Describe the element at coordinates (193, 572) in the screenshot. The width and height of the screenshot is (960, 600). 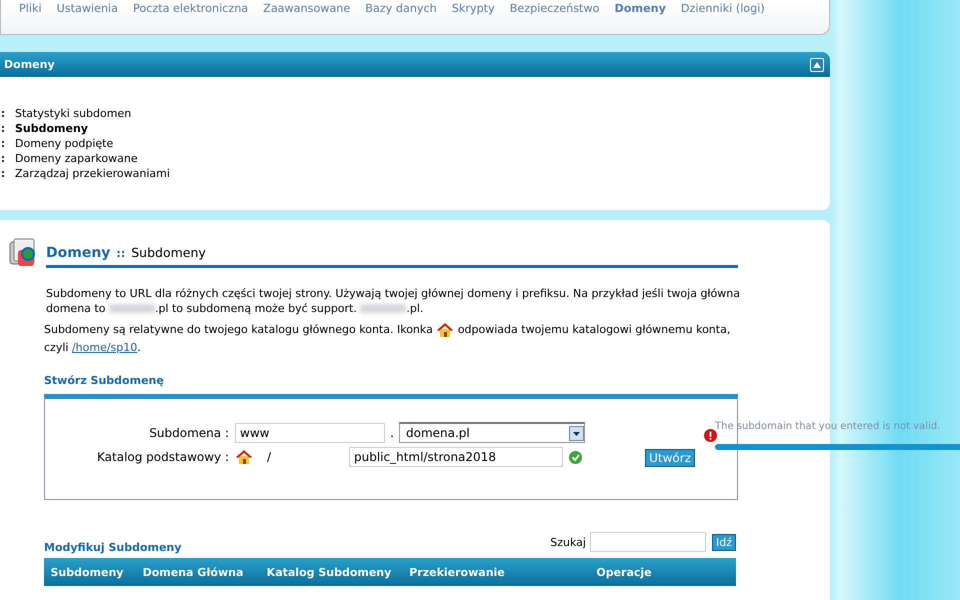
I see `column-header: Domena Główna` at that location.